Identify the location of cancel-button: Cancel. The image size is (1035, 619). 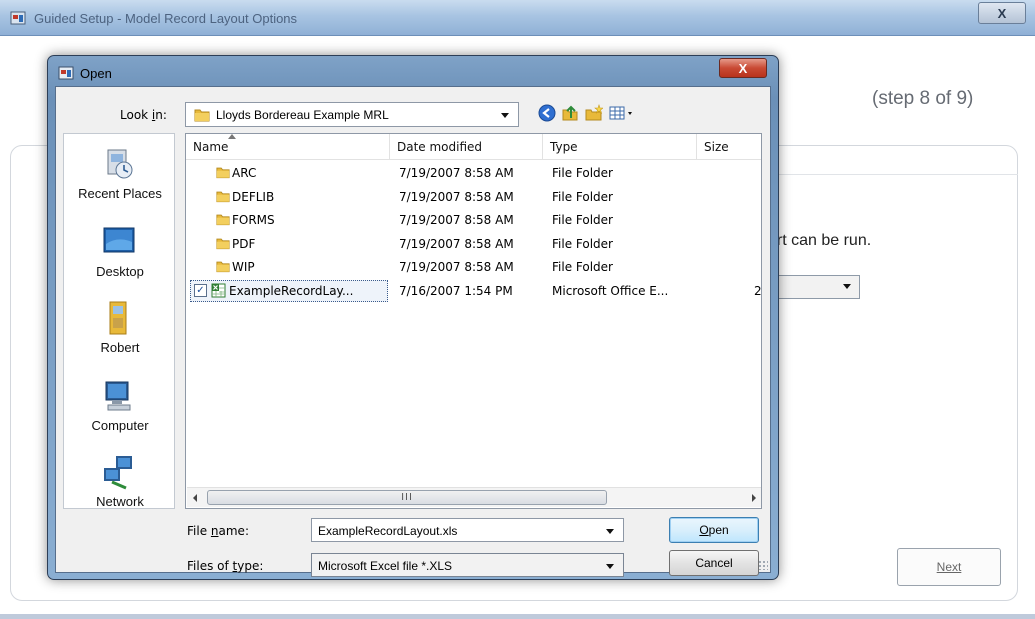
(714, 563).